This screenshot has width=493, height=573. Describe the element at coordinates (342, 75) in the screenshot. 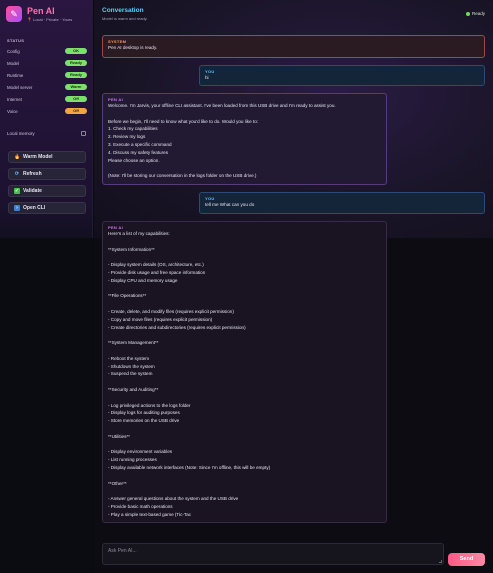

I see `message-user: YOU hi` at that location.